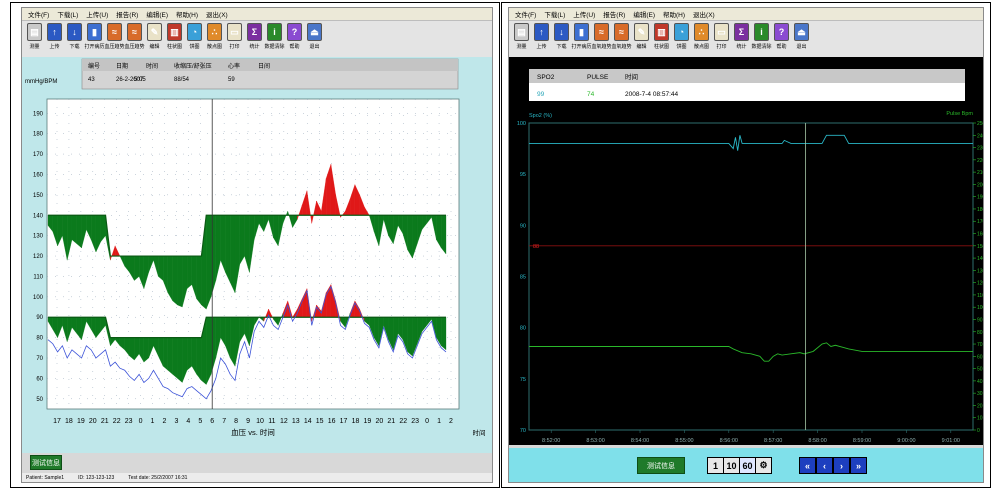 This screenshot has height=491, width=1000. I want to click on time-scale-button-10: 10, so click(731, 465).